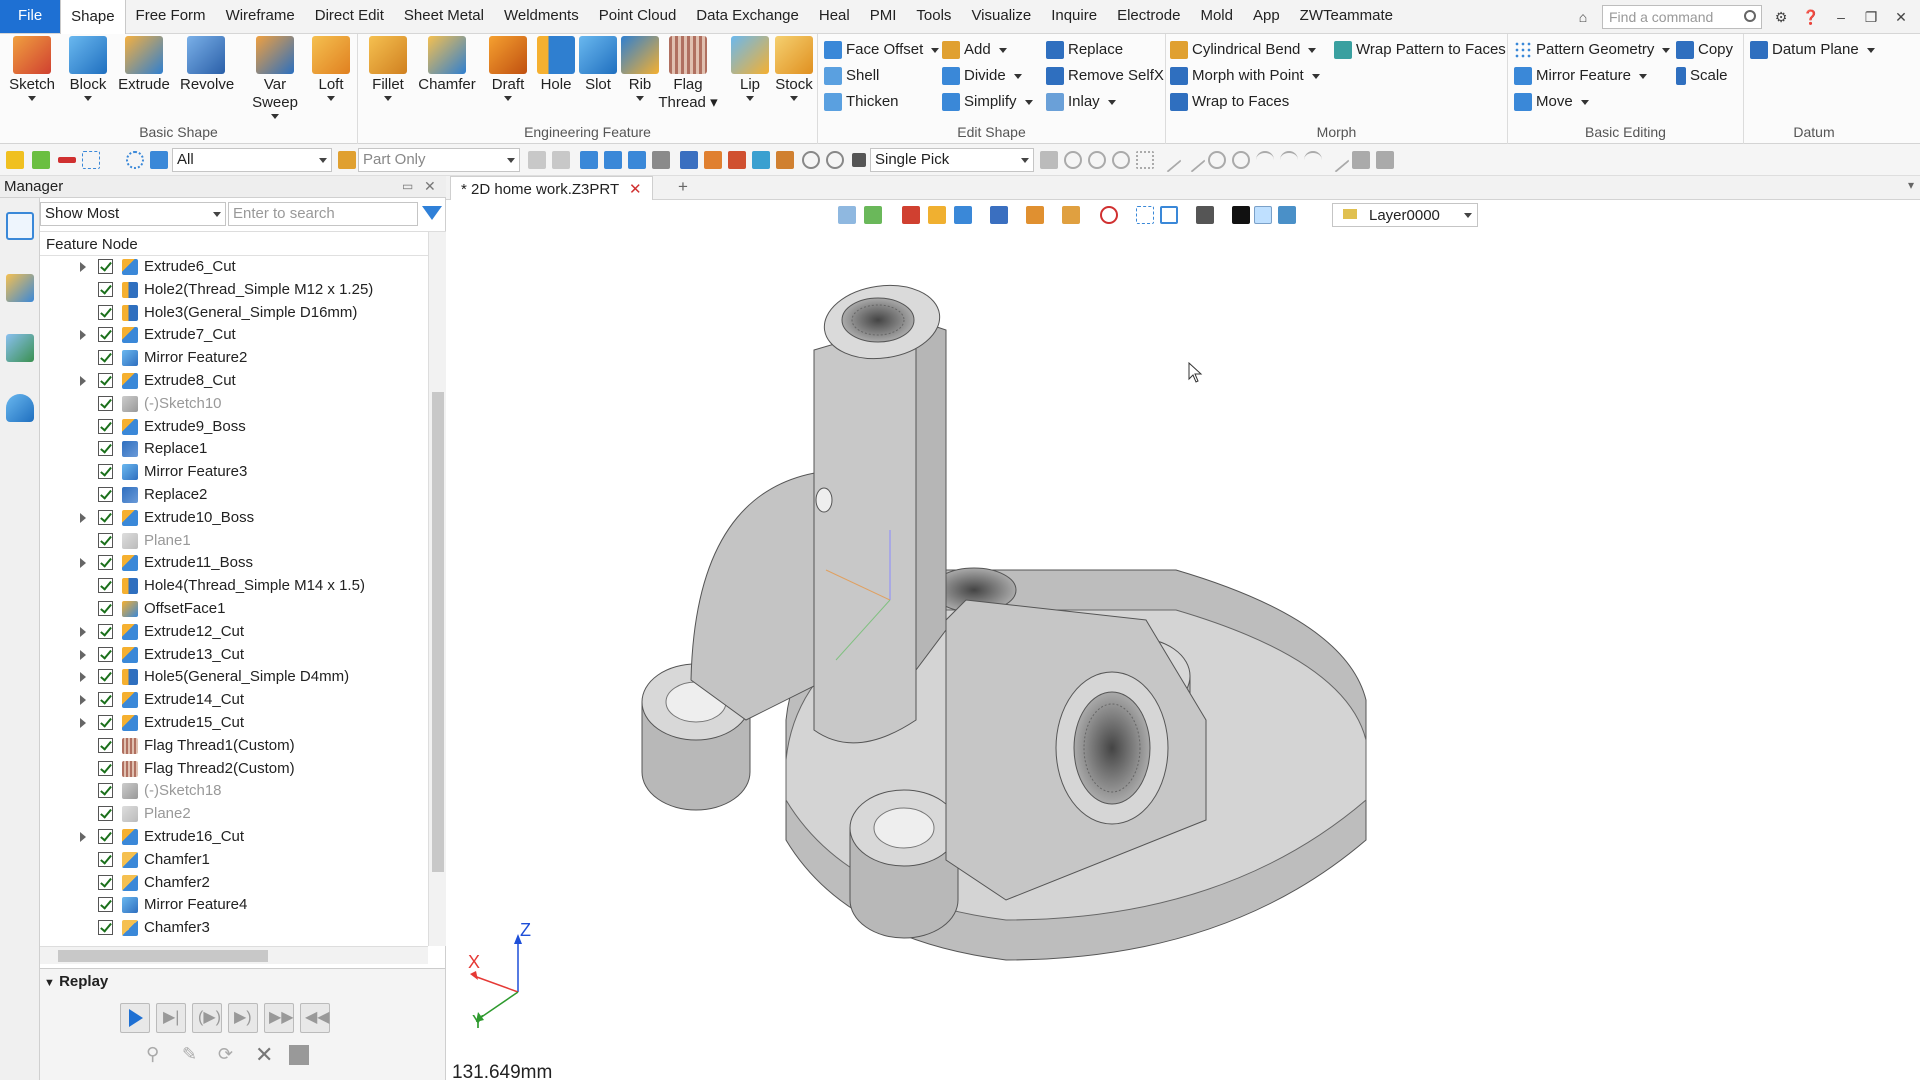 Image resolution: width=1920 pixels, height=1084 pixels. What do you see at coordinates (20, 408) in the screenshot?
I see `user-icon` at bounding box center [20, 408].